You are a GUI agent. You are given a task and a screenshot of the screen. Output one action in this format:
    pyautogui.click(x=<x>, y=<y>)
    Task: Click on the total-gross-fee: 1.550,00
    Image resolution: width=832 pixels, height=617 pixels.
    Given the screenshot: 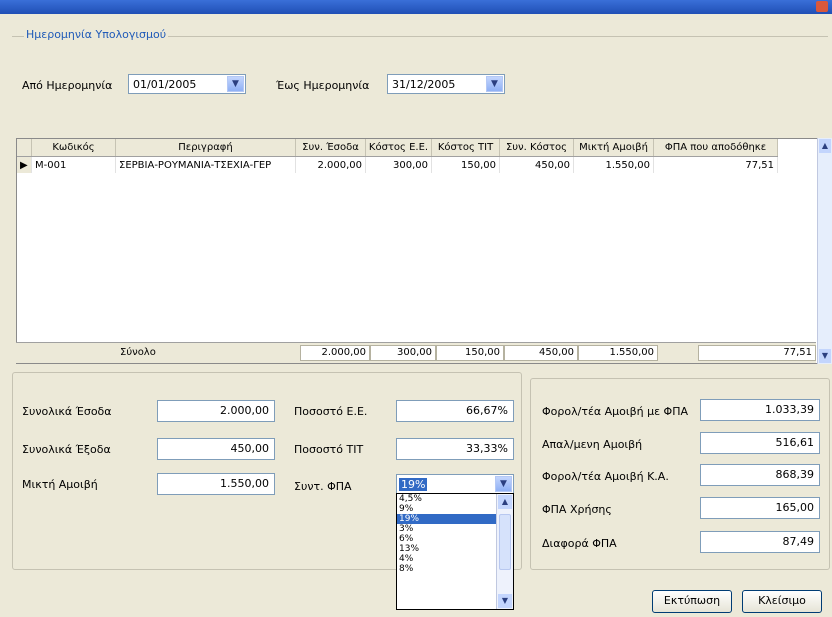 What is the action you would take?
    pyautogui.click(x=618, y=353)
    